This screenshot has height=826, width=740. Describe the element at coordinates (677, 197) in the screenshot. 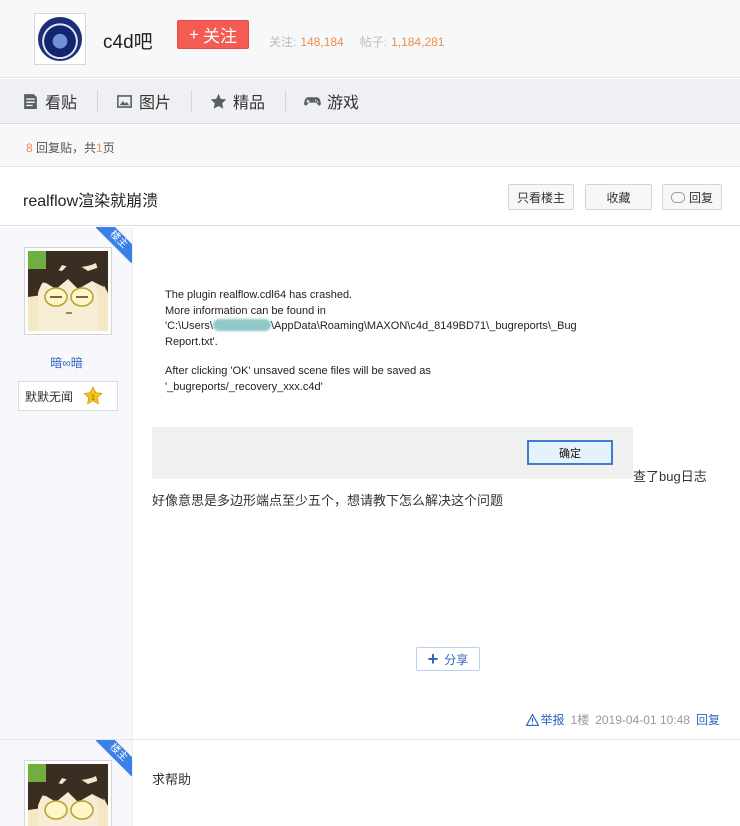

I see `speech-bubble-icon` at that location.